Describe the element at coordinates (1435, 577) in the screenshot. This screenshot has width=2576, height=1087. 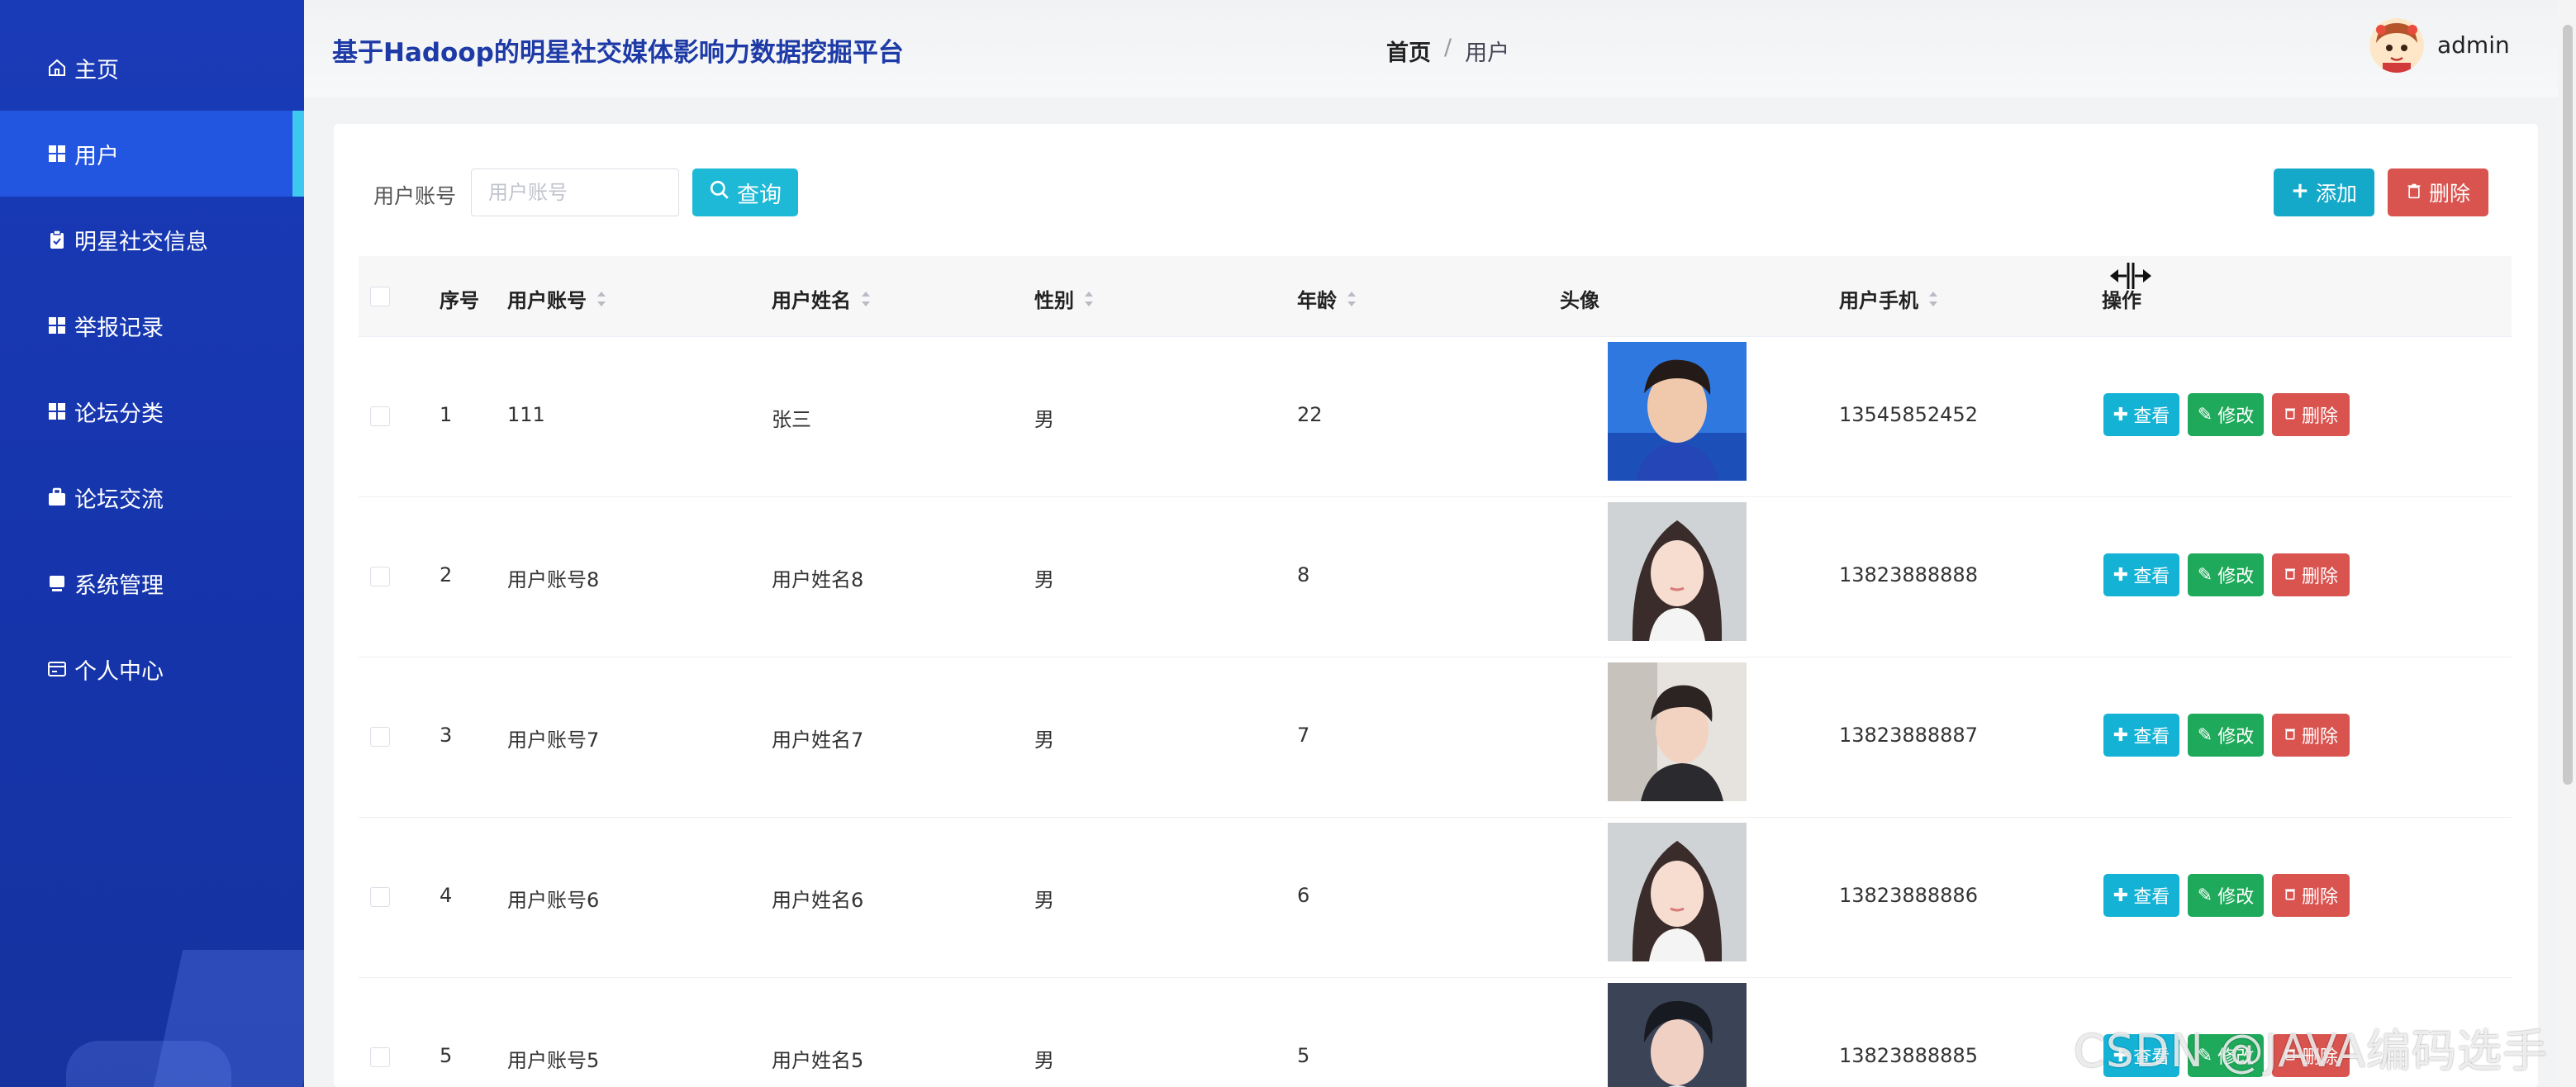
I see `table-row: 2 用户账号8 用户姓名8 男 8 13823888888 ✚ 查看 ✎ 修改 删除` at that location.